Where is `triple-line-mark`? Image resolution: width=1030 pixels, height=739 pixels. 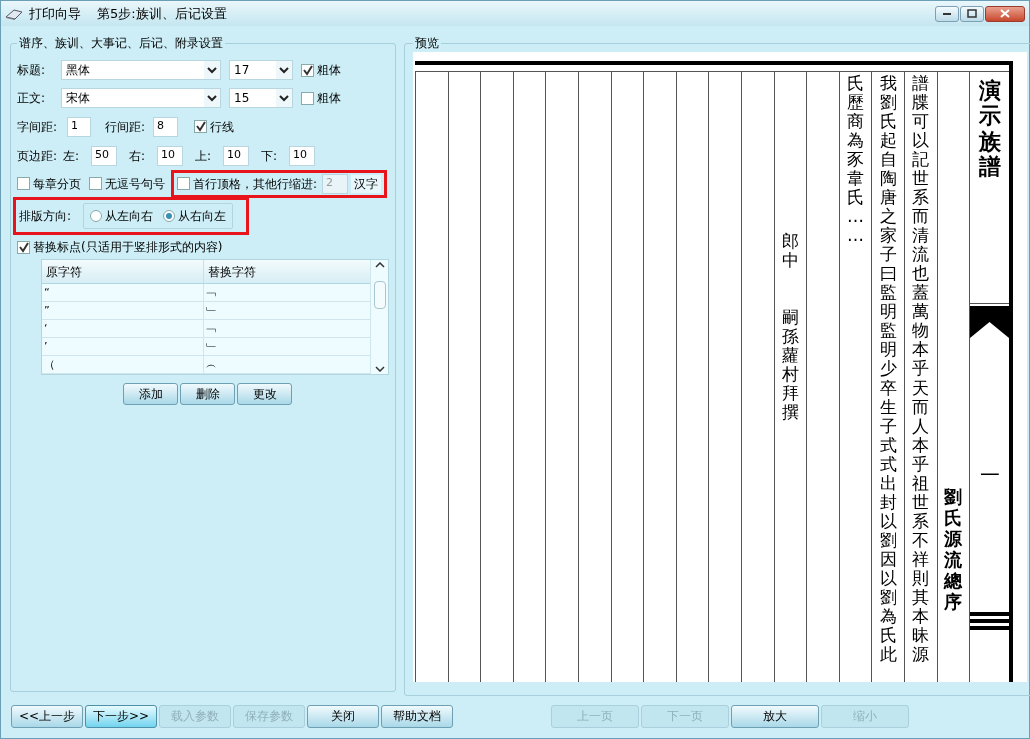 triple-line-mark is located at coordinates (990, 621).